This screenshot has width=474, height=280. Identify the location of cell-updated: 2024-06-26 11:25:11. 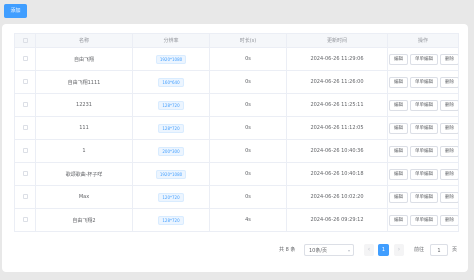
(337, 105).